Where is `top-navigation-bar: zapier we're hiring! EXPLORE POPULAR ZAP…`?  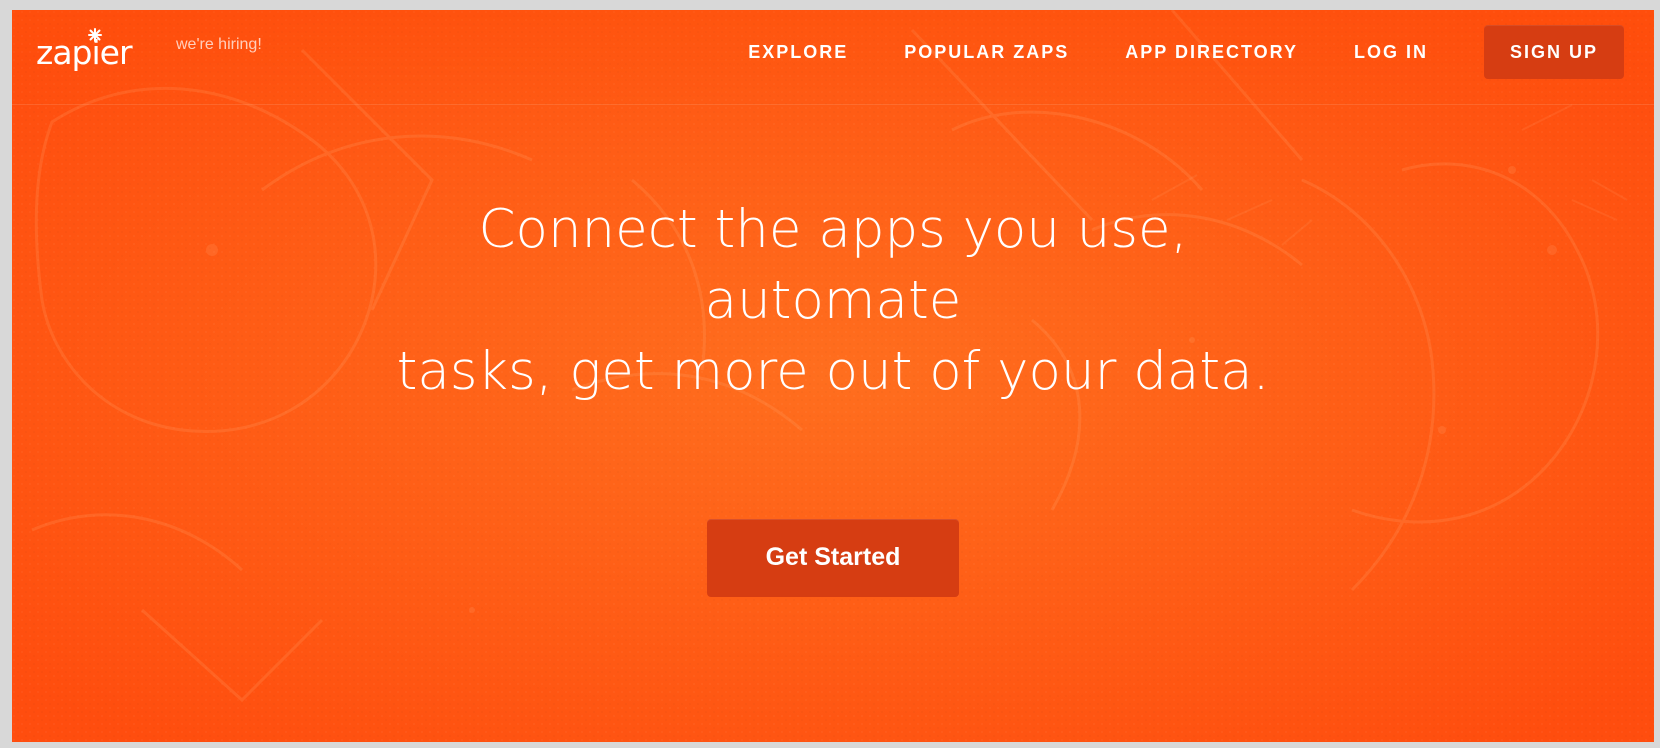
top-navigation-bar: zapier we're hiring! EXPLORE POPULAR ZAP… is located at coordinates (833, 57).